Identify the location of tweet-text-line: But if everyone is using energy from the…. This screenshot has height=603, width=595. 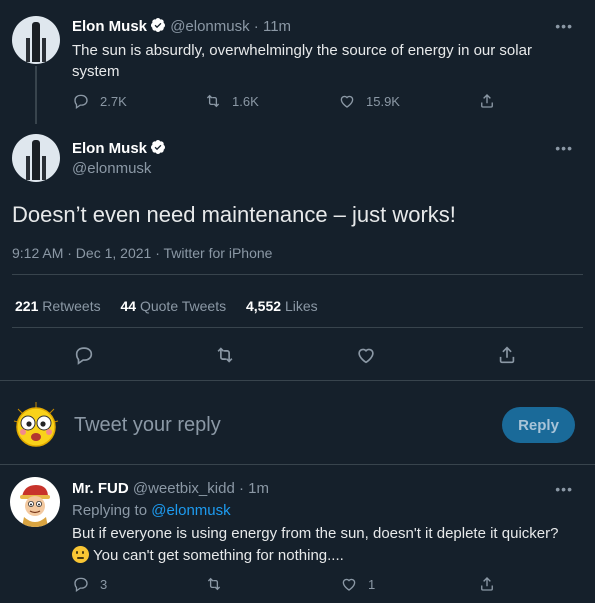
(315, 533).